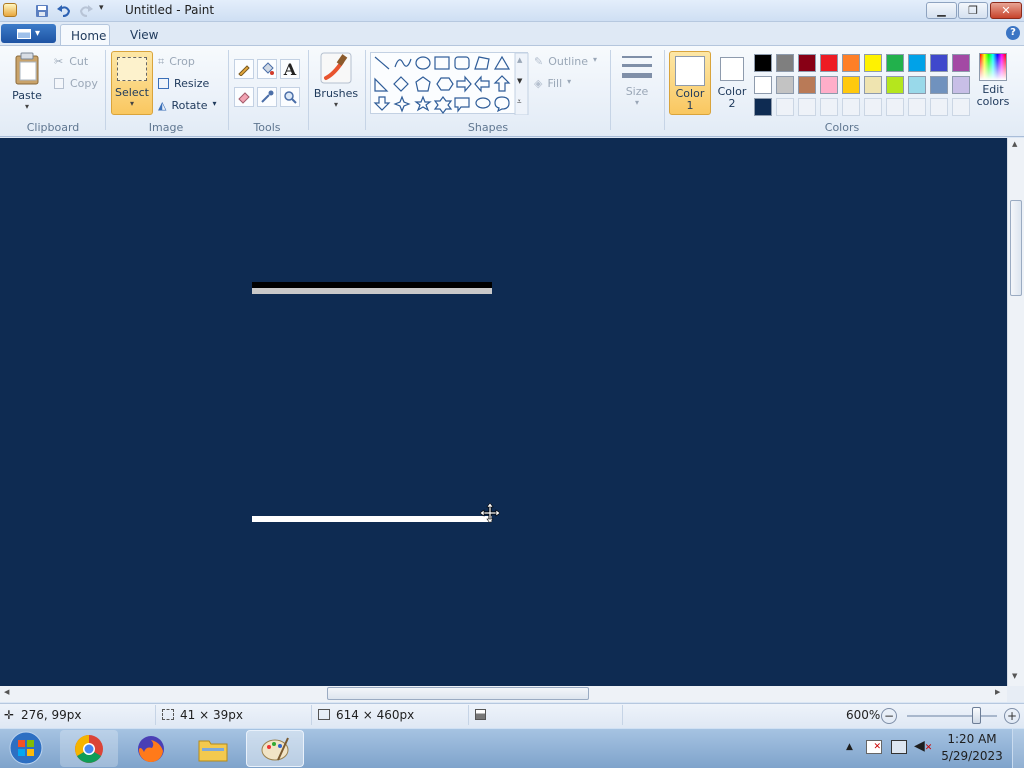 This screenshot has width=1024, height=768. Describe the element at coordinates (26, 748) in the screenshot. I see `start-button` at that location.